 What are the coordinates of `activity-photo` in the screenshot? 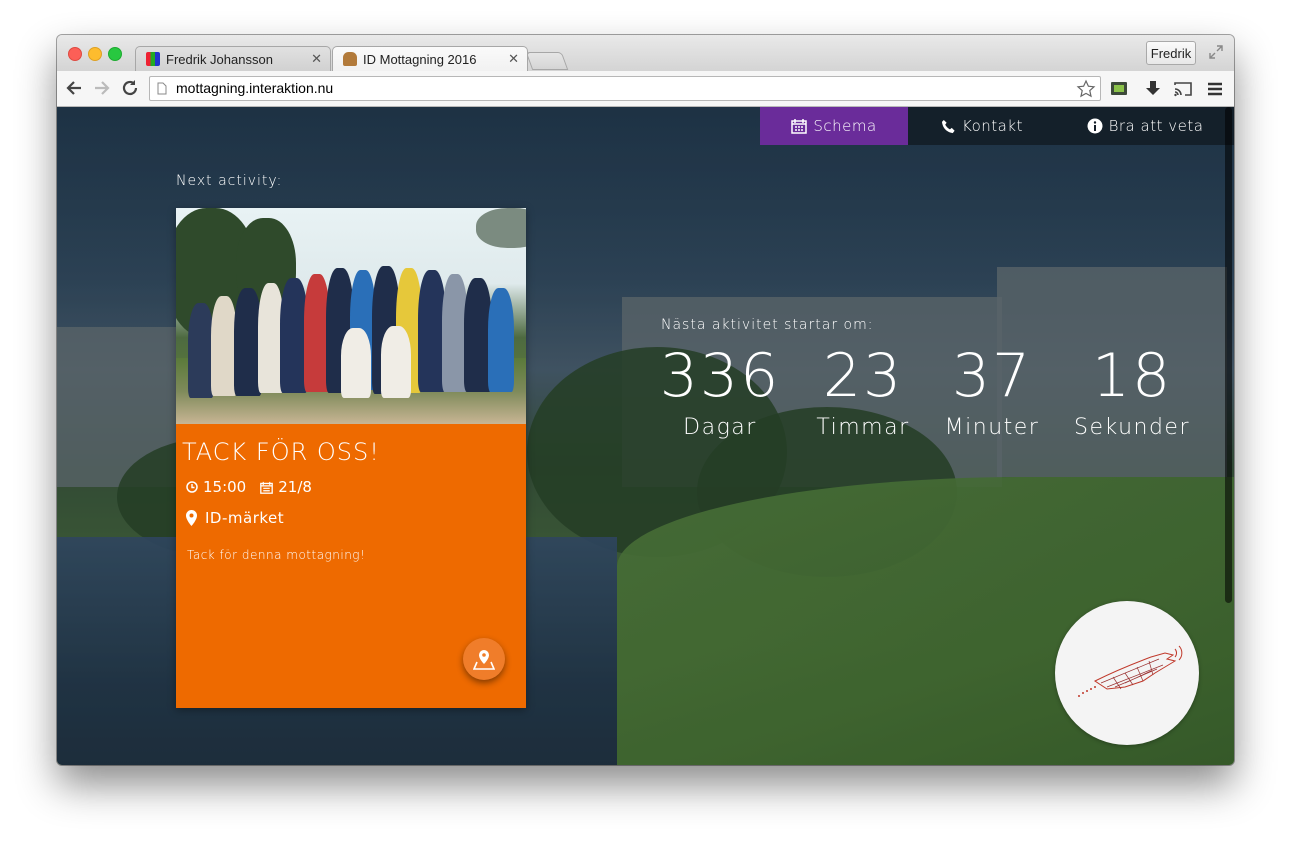 It's located at (351, 316).